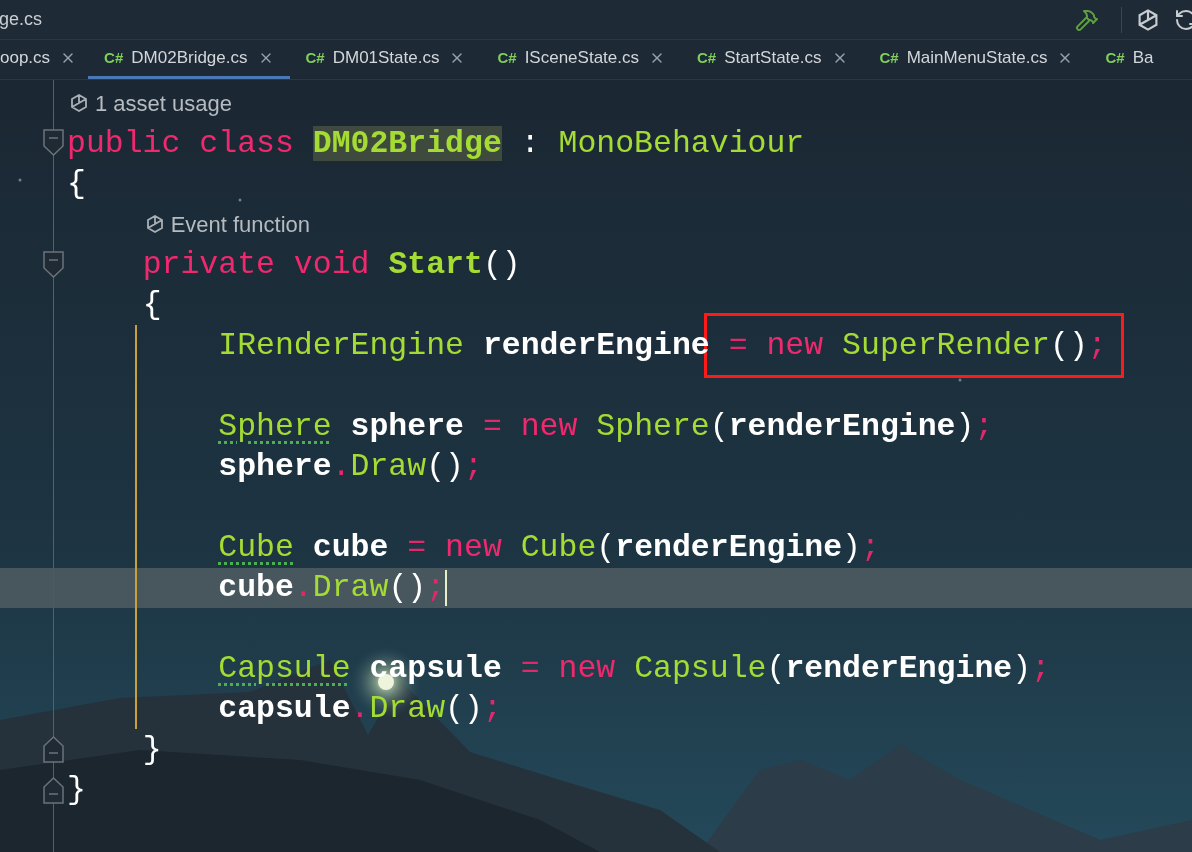 Image resolution: width=1192 pixels, height=852 pixels. I want to click on code-line: capsule.Draw();, so click(359, 709).